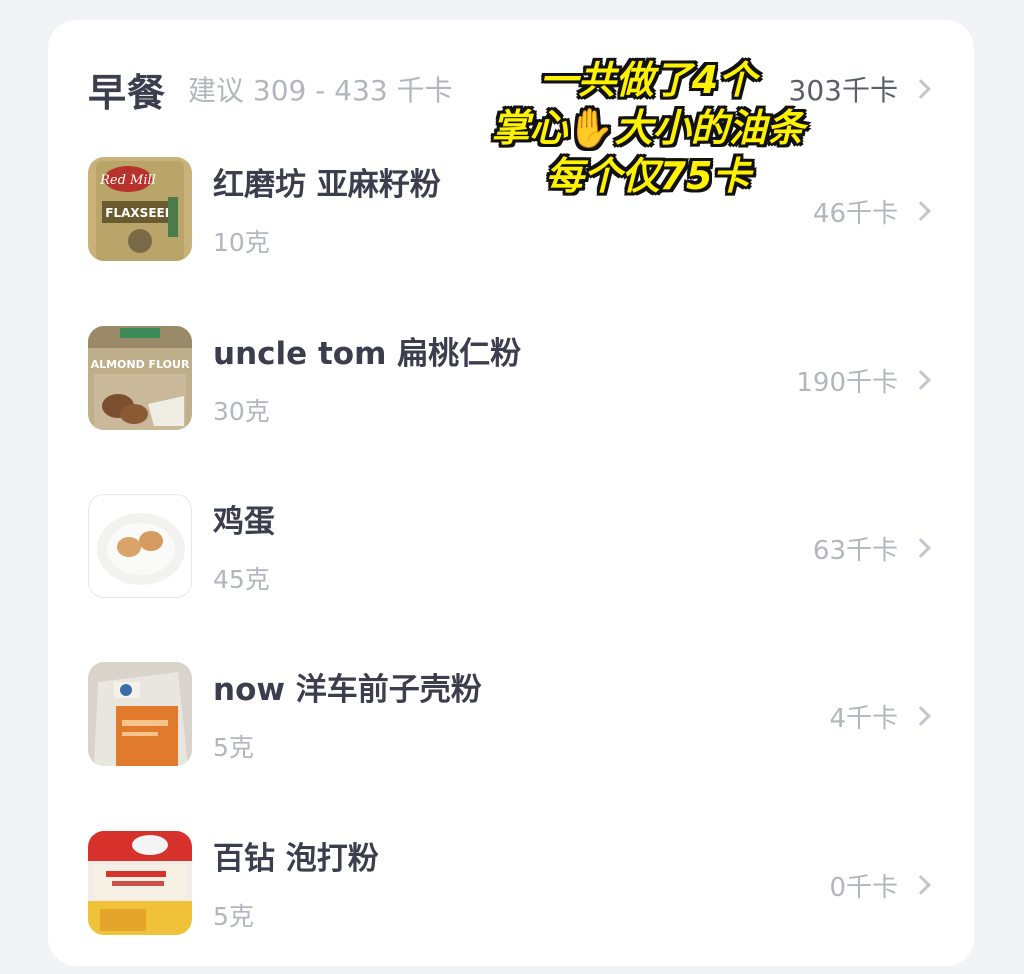 The image size is (1024, 974). Describe the element at coordinates (139, 213) in the screenshot. I see `svg-text: FLAXSEED` at that location.